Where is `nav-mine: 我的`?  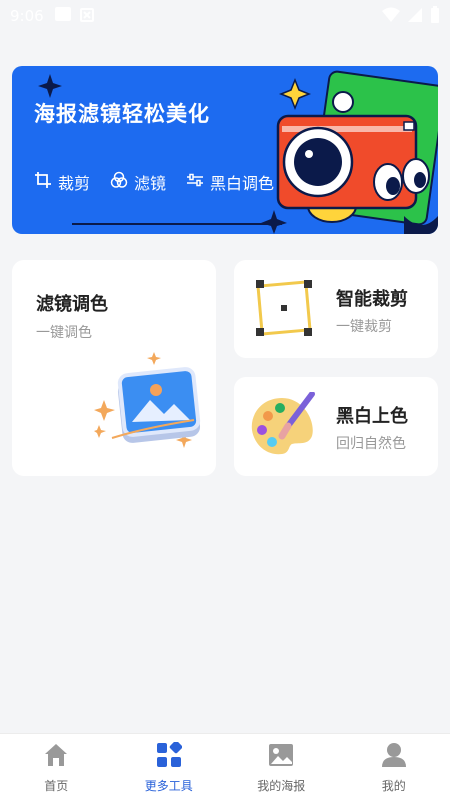 nav-mine: 我的 is located at coordinates (394, 767).